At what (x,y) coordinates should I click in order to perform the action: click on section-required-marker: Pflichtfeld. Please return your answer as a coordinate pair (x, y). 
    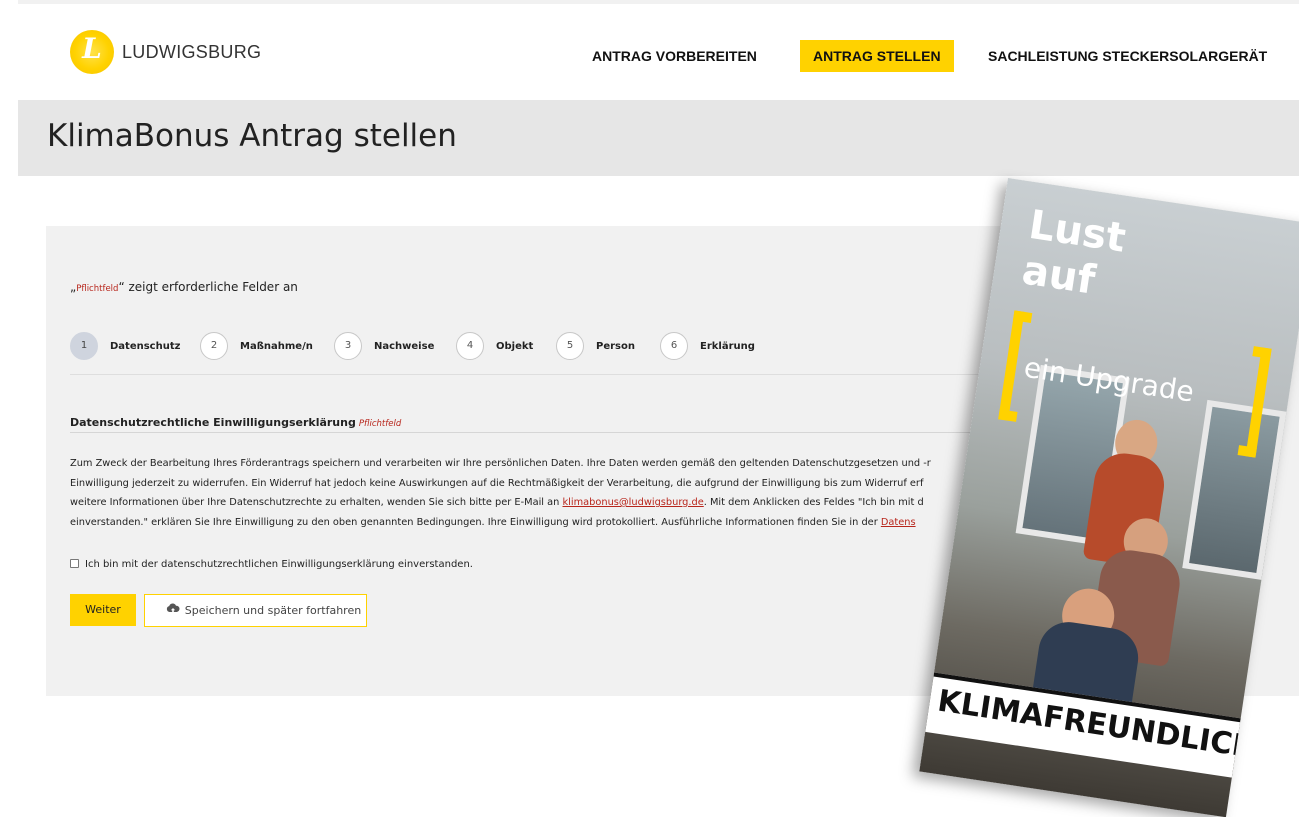
    Looking at the image, I should click on (380, 424).